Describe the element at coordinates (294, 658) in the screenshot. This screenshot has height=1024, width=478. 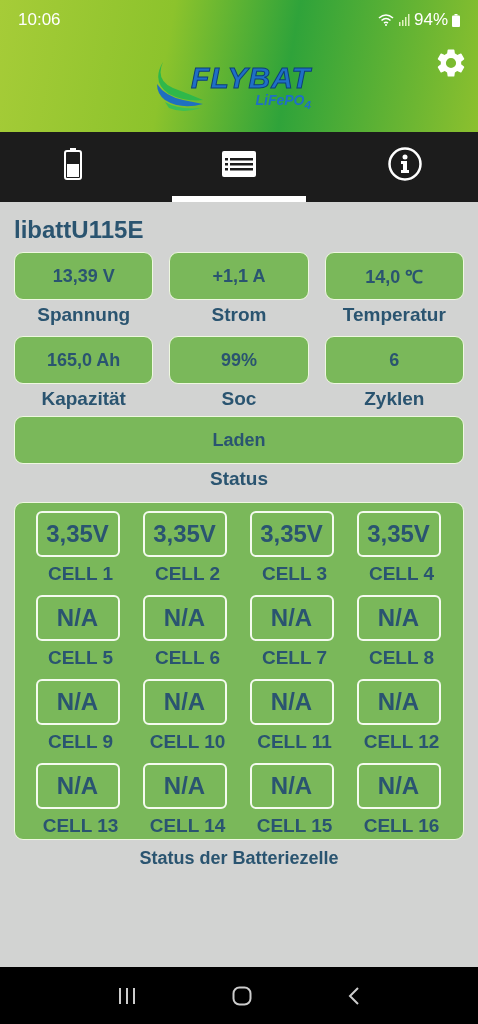
I see `cell-label: CELL 7` at that location.